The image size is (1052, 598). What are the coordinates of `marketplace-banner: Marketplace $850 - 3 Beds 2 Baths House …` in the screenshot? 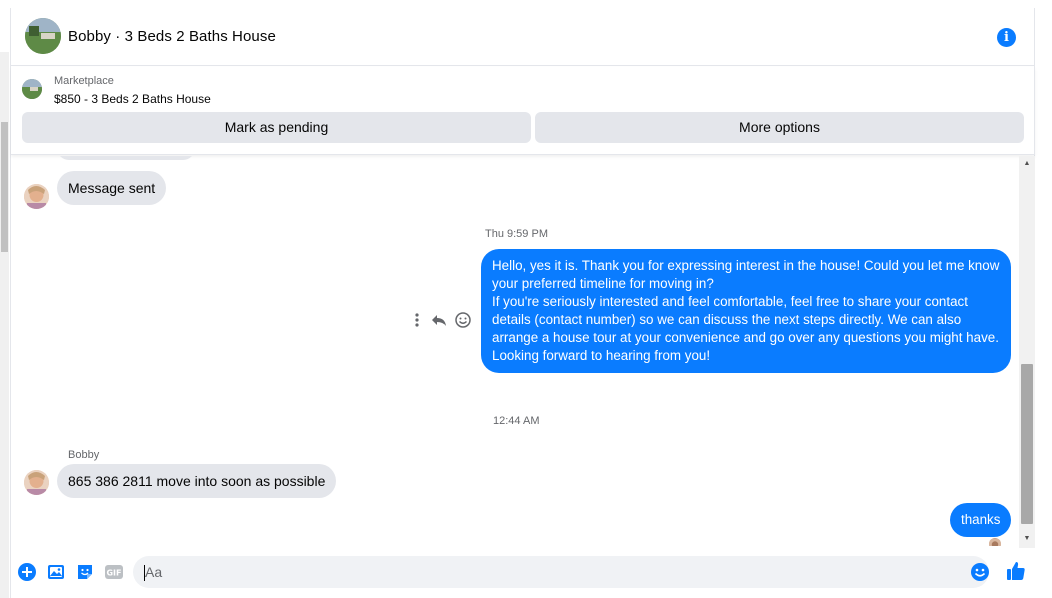 It's located at (523, 111).